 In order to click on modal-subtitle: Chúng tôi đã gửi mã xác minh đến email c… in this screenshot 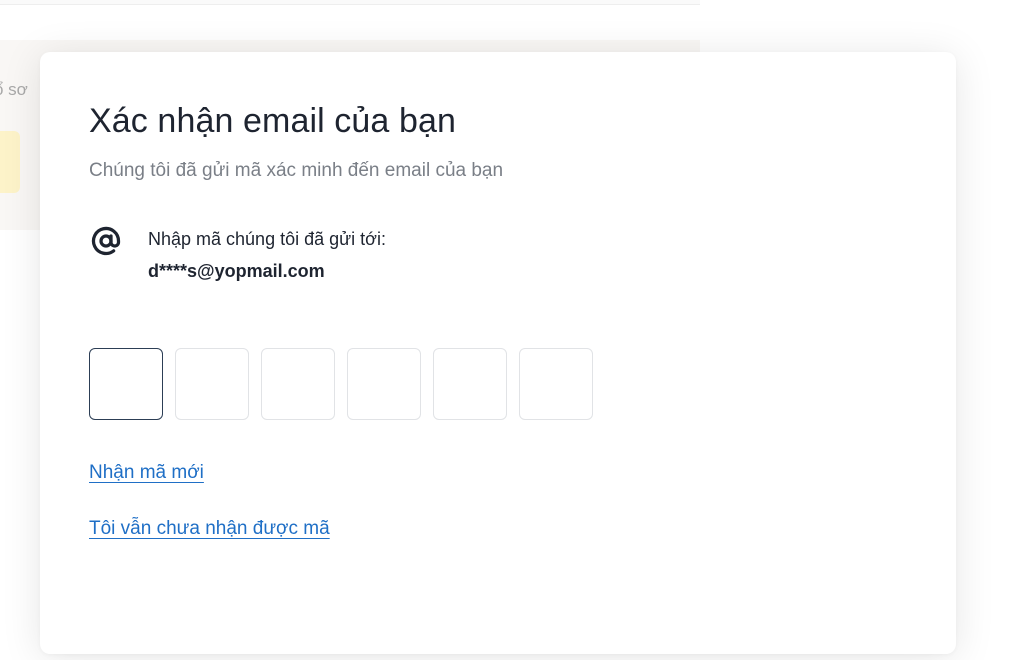, I will do `click(296, 170)`.